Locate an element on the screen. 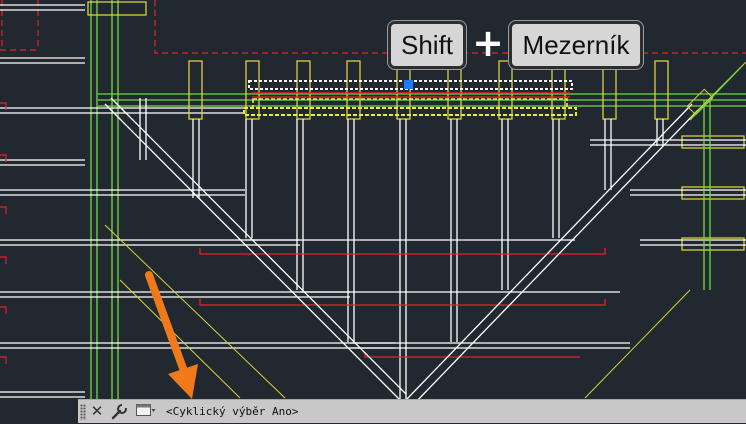  spacebar-key: Mezerník is located at coordinates (576, 45).